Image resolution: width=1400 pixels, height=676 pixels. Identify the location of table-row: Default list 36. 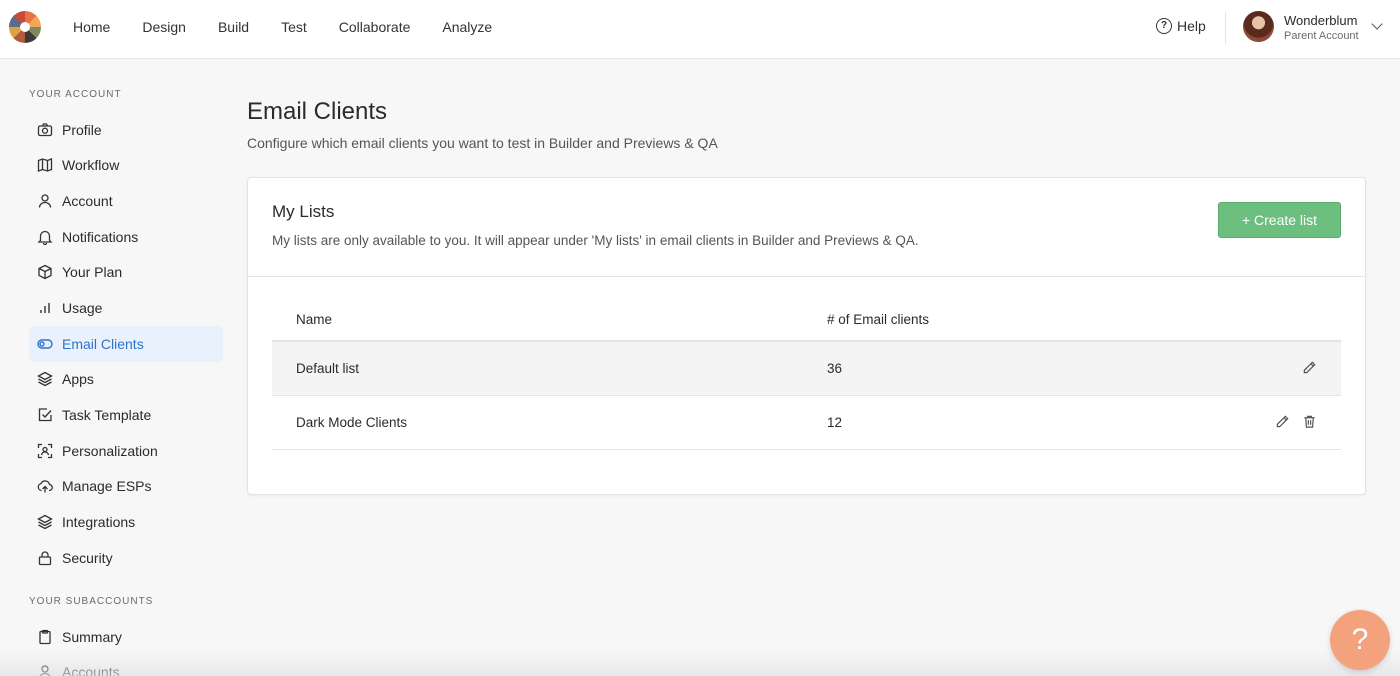
(806, 369).